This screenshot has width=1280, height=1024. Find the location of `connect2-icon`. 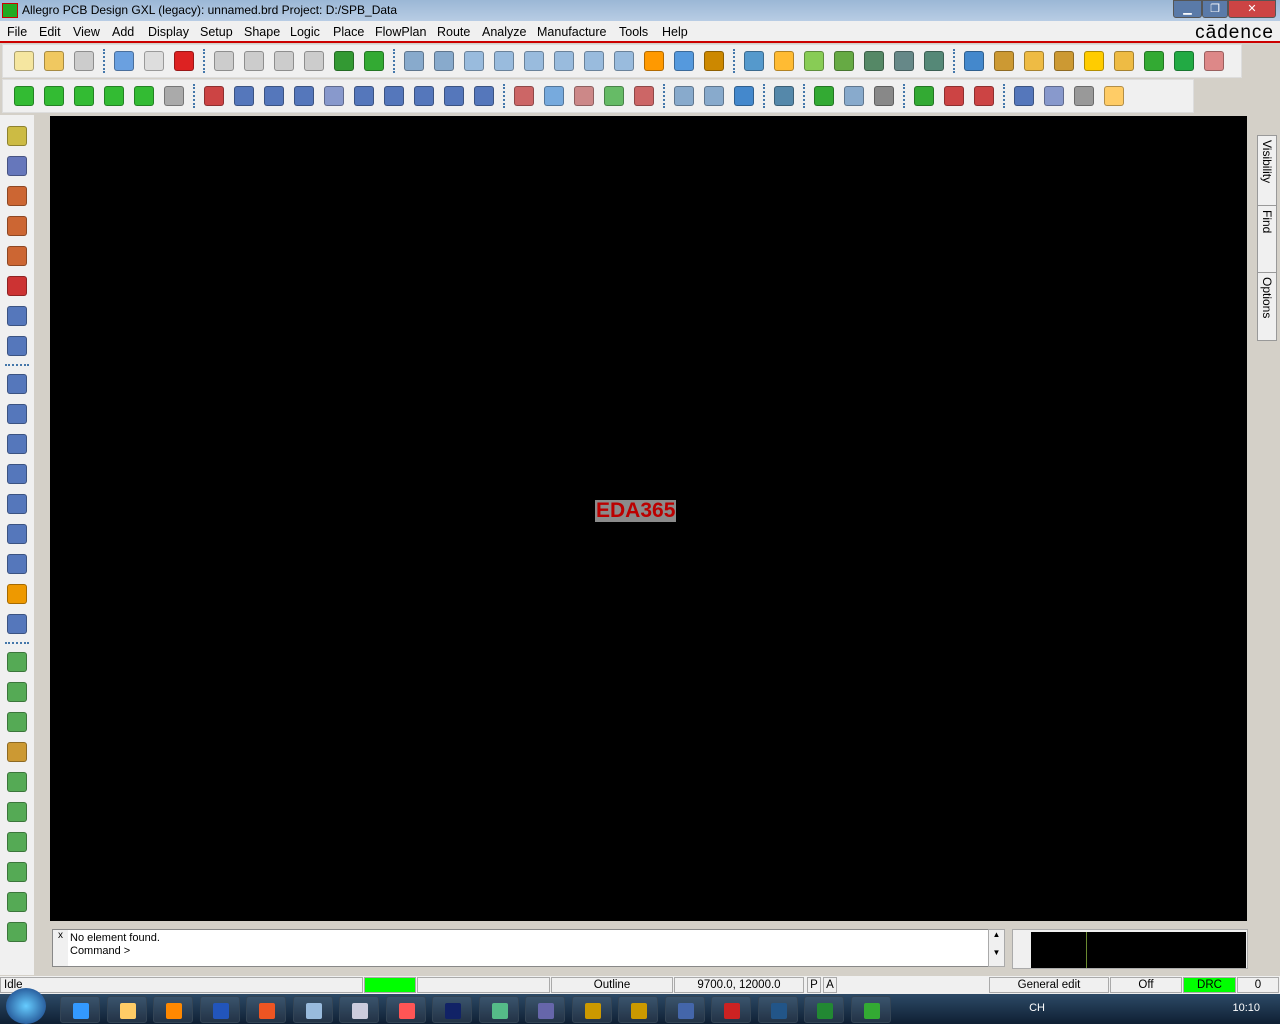

connect2-icon is located at coordinates (17, 692).